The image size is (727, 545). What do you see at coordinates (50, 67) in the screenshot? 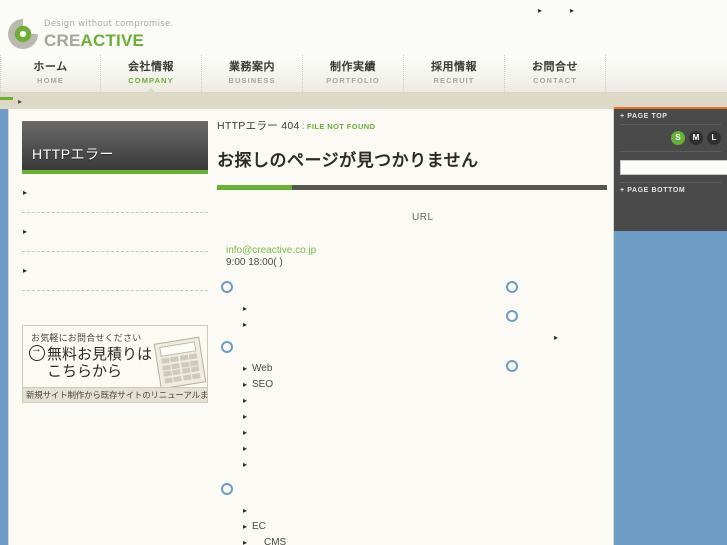
I see `nav-label-ja: ホーム` at bounding box center [50, 67].